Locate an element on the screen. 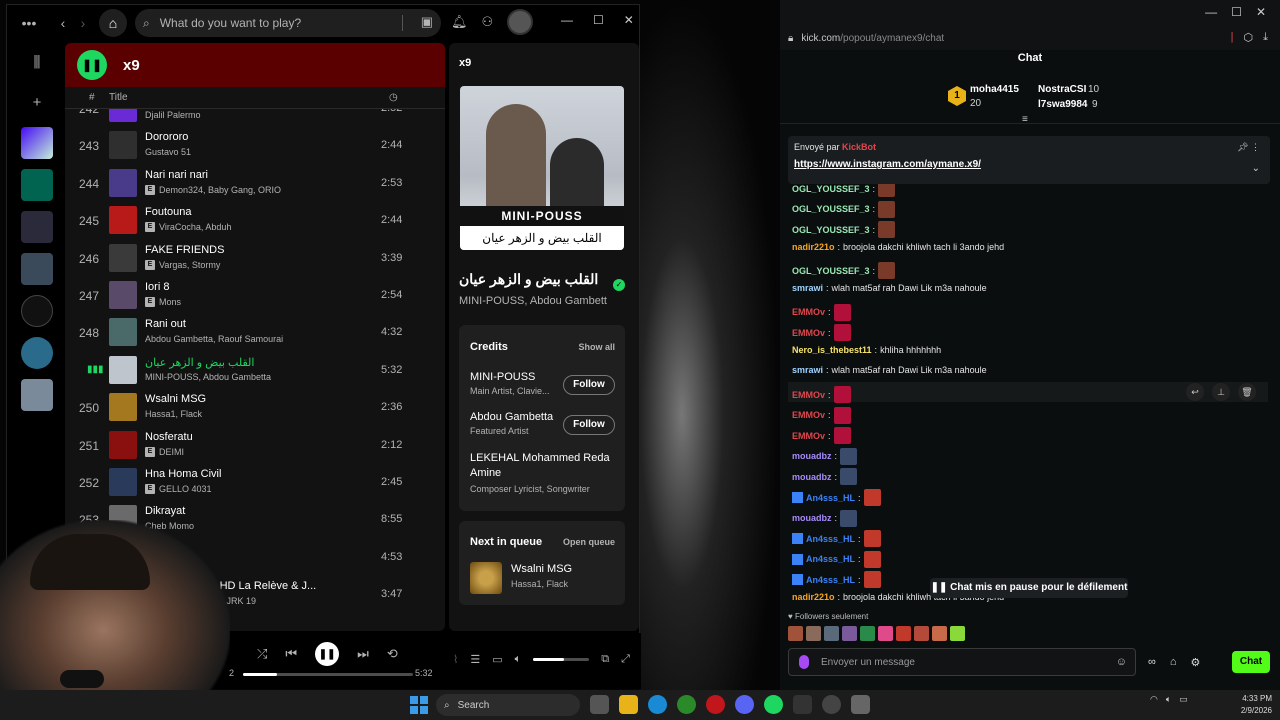  track-title: Dorororo is located at coordinates (166, 137).